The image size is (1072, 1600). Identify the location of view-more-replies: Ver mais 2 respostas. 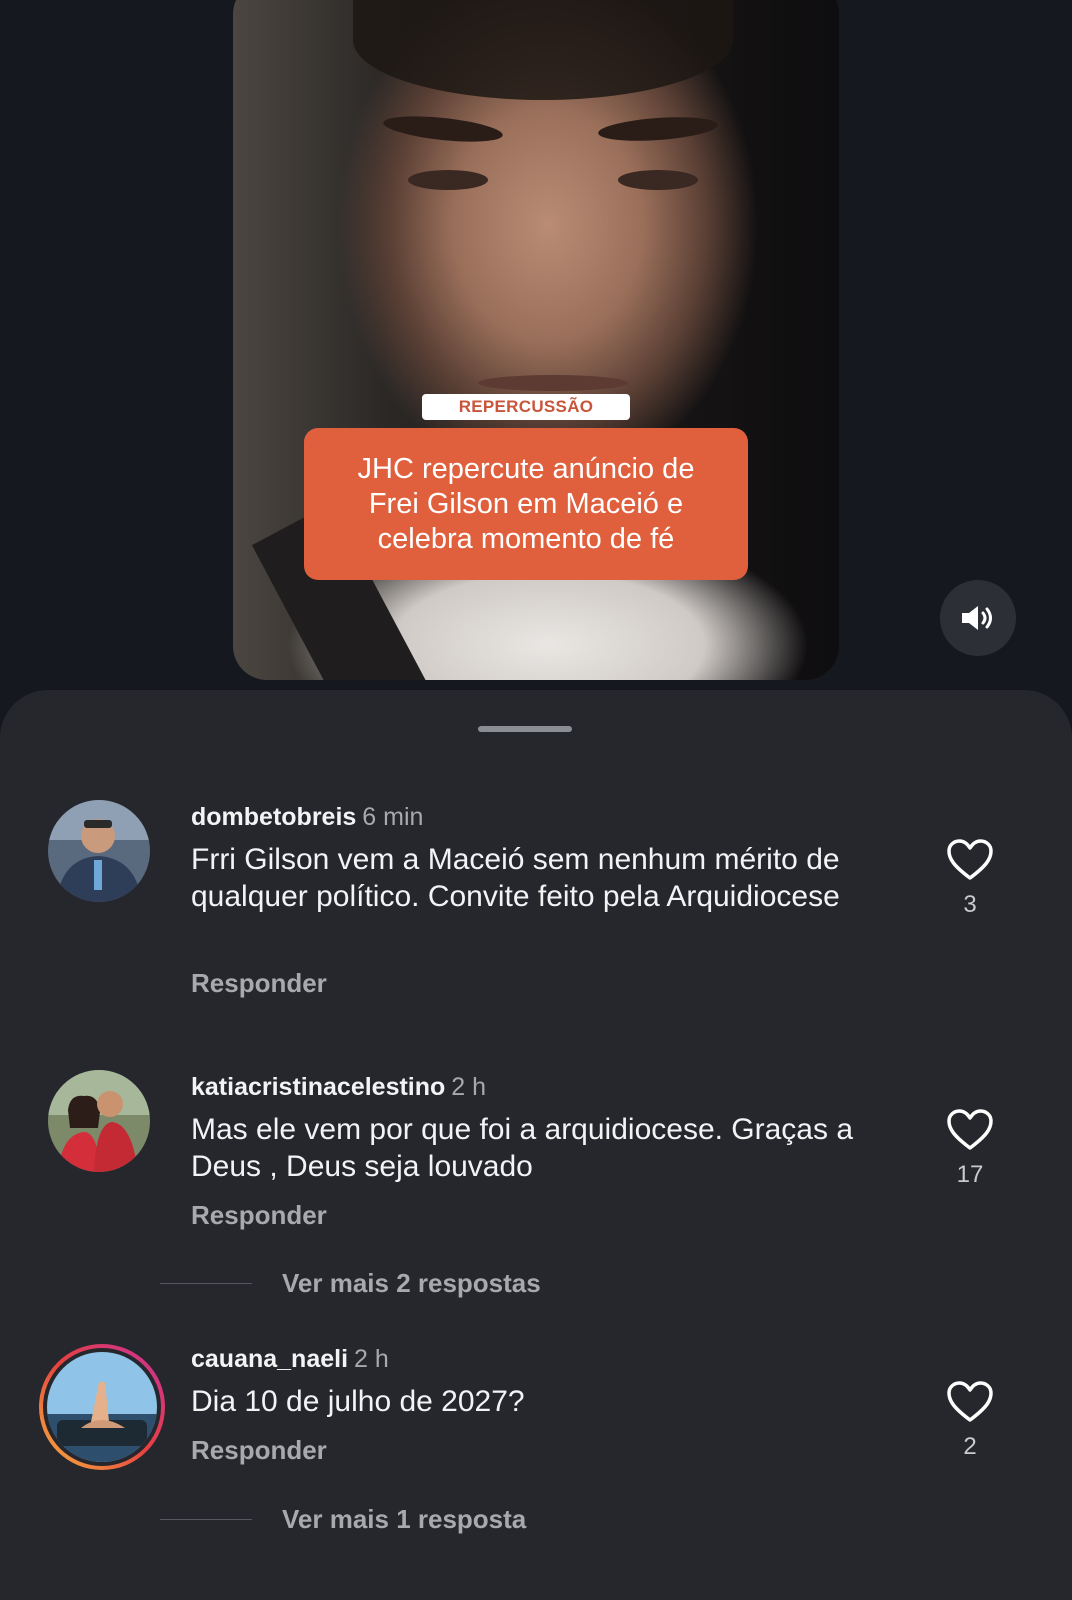
(350, 1283).